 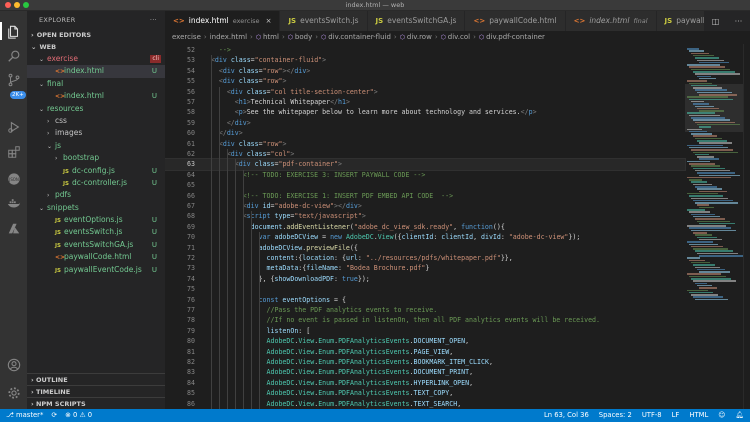 What do you see at coordinates (13, 392) in the screenshot?
I see `settings-gear-icon` at bounding box center [13, 392].